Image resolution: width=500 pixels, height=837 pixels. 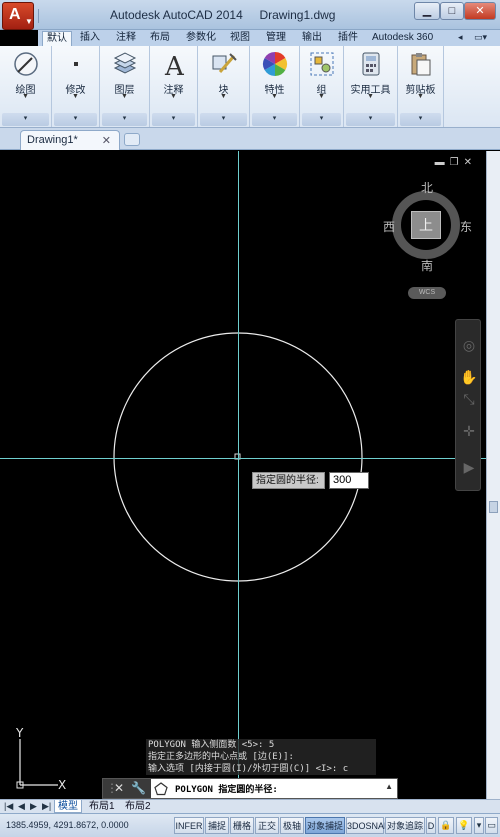 I want to click on panel-clipboard: 剪贴板 ▼ ▾, so click(x=421, y=86).